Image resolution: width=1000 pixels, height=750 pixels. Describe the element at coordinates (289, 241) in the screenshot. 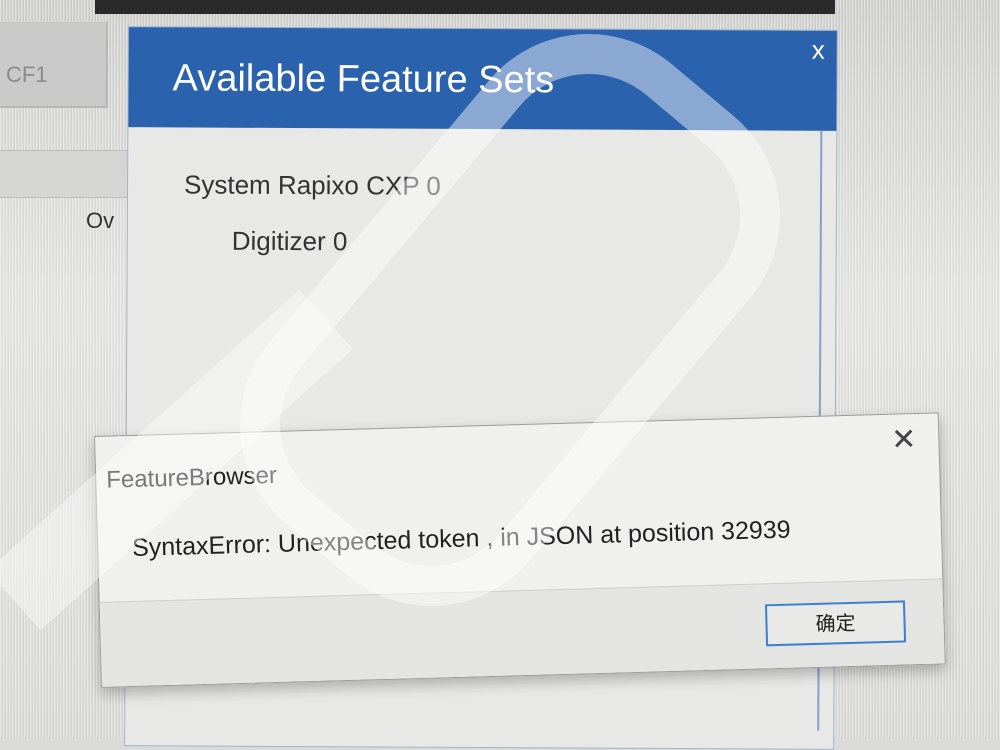

I see `feature-set-digitizer: Digitizer 0` at that location.